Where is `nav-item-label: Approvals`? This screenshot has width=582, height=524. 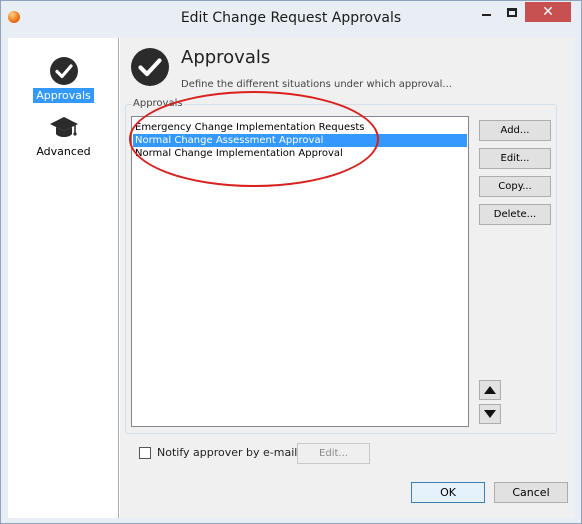
nav-item-label: Approvals is located at coordinates (63, 95).